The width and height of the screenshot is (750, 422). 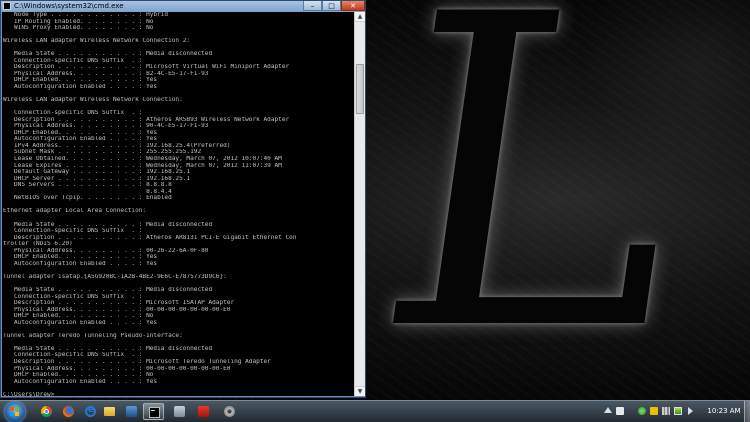 I want to click on taskbar-button-pdf, so click(x=203, y=411).